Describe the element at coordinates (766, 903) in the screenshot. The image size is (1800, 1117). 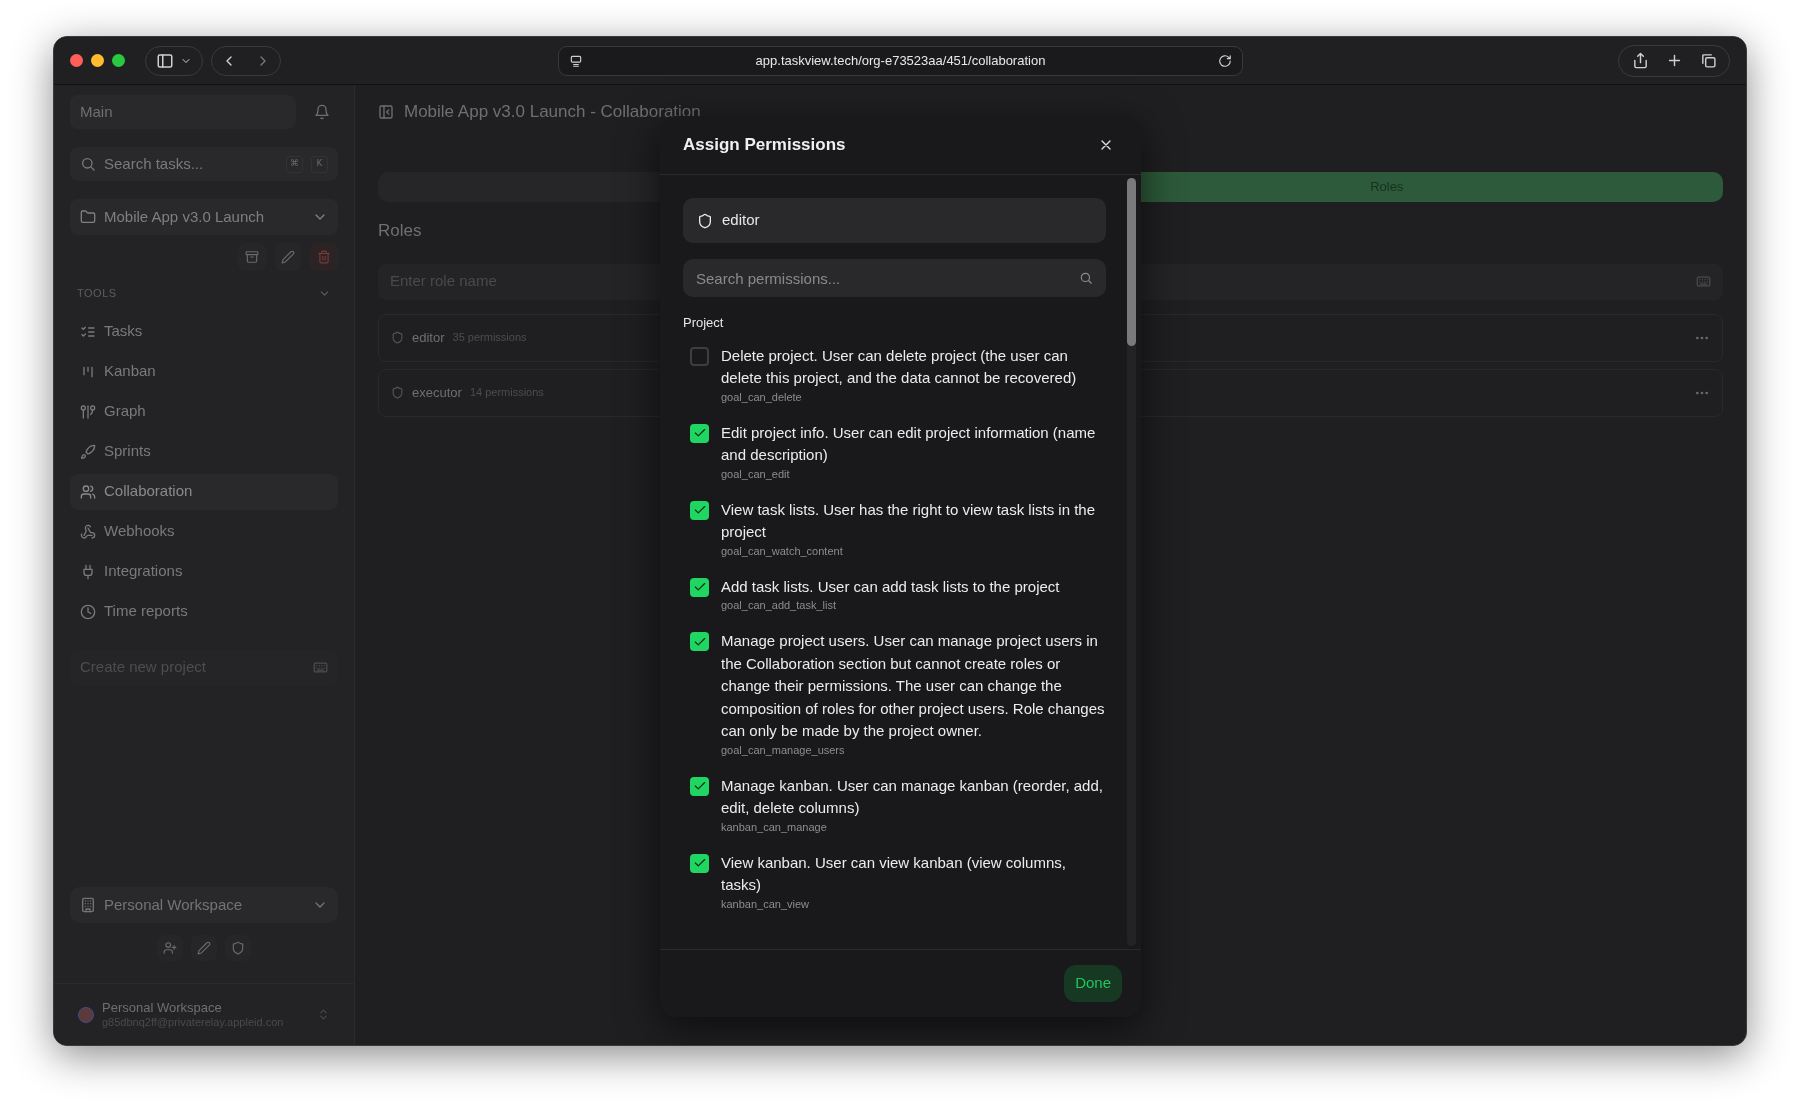
I see `permission-code: kanban_can_view` at that location.